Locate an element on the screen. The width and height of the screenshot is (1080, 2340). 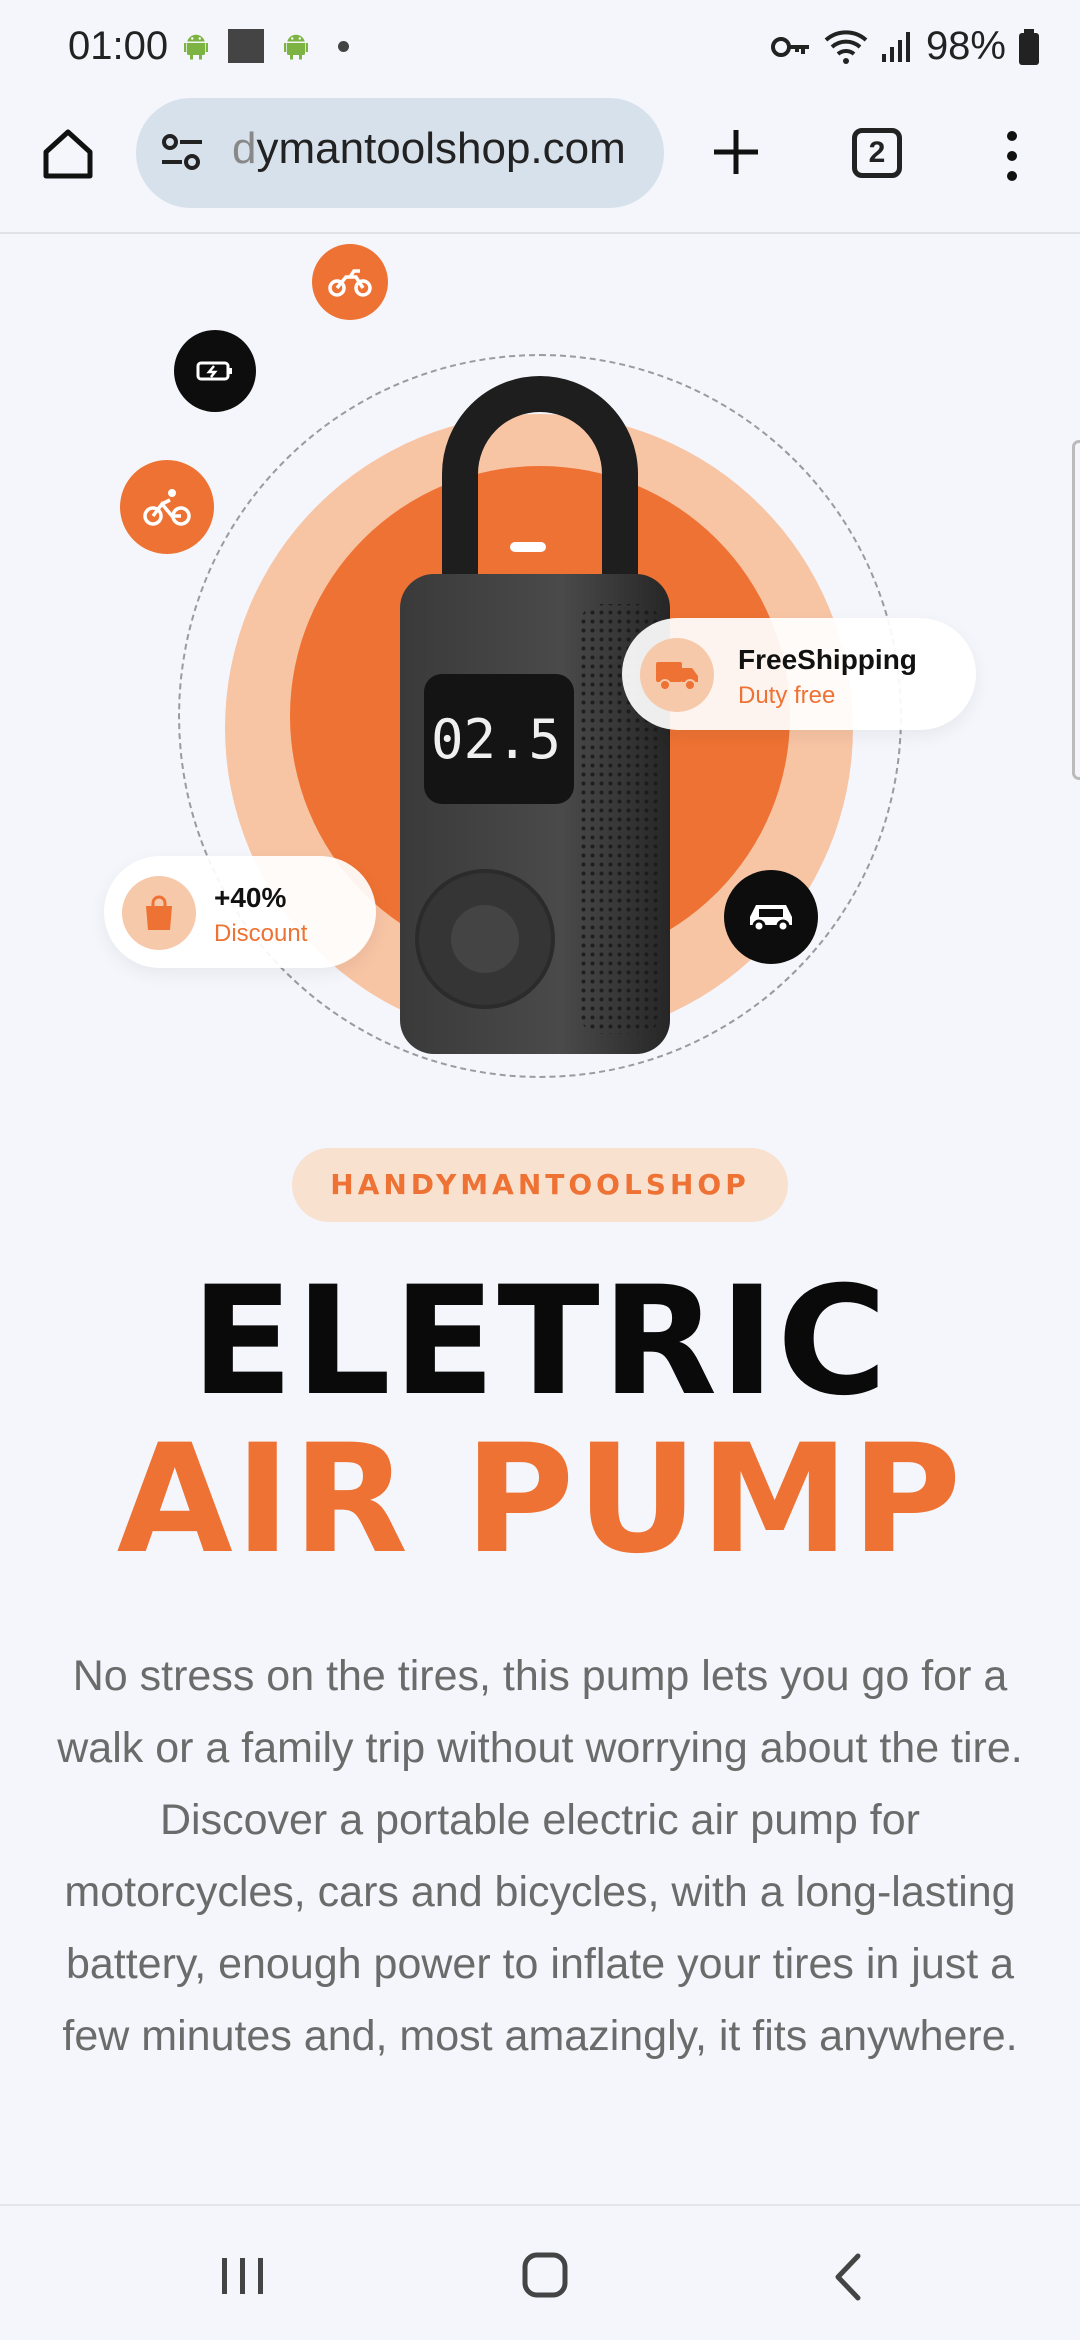
product-title-line1: ELETRIC is located at coordinates (540, 1342).